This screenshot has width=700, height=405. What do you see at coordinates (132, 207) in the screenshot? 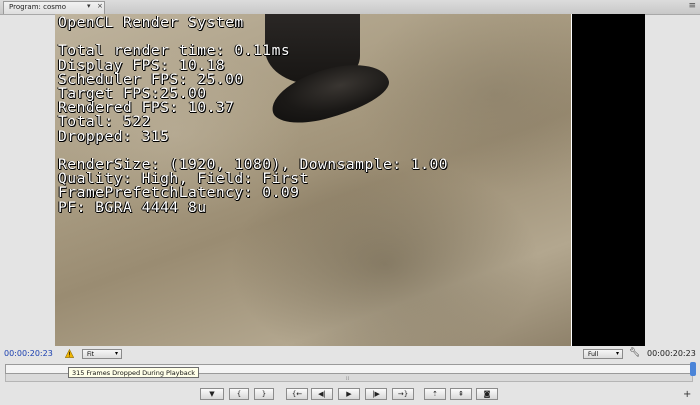
I see `overlay-line: PF: BGRA 4444 8u` at bounding box center [132, 207].